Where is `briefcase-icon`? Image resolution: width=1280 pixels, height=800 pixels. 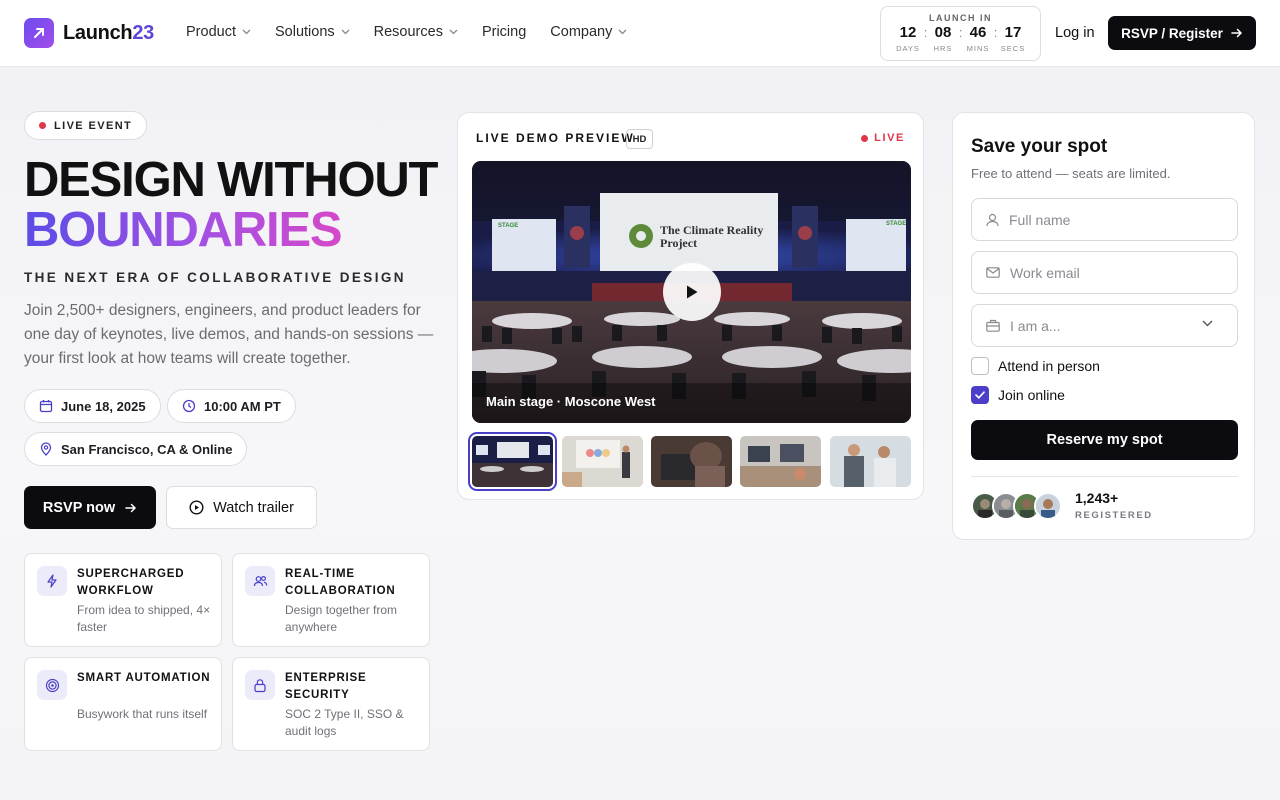
briefcase-icon is located at coordinates (993, 325).